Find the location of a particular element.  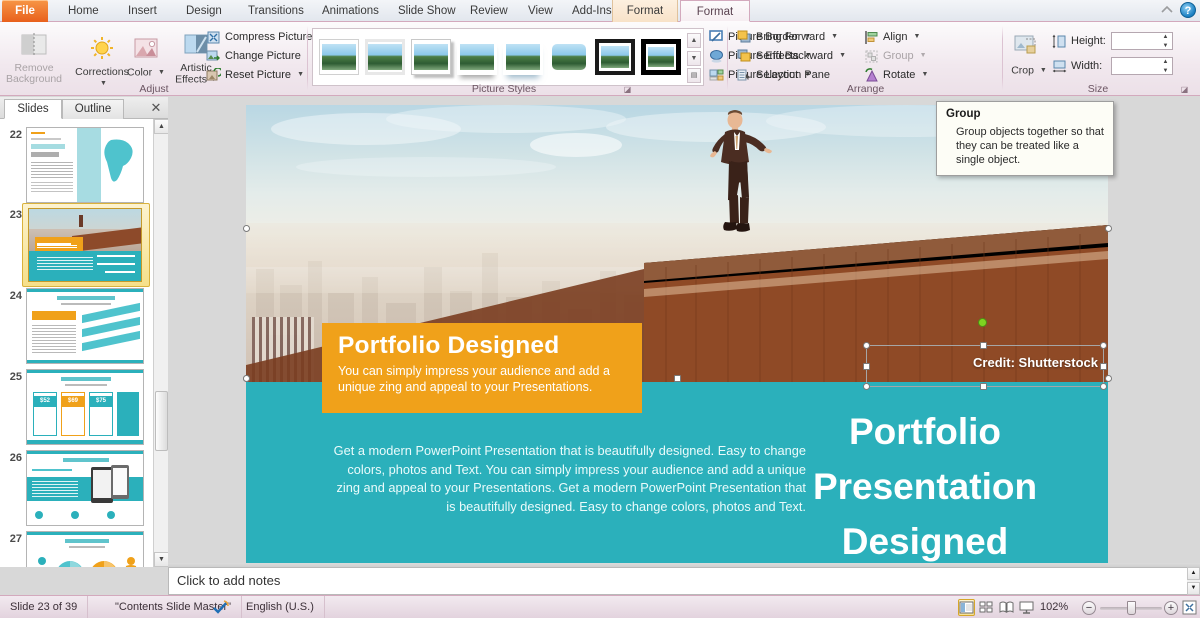

slide-thumbnail-22: 22 is located at coordinates (76, 165).